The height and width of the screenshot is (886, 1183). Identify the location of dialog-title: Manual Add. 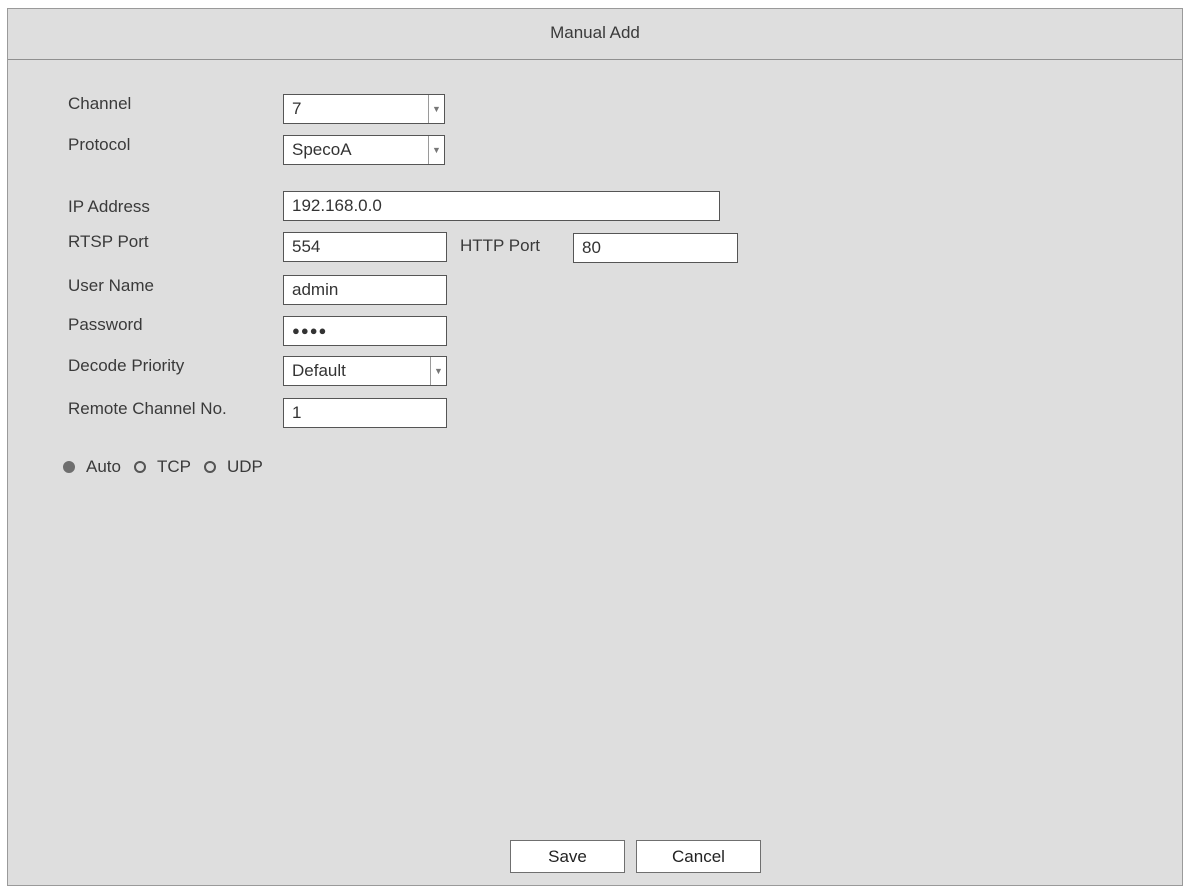
(595, 34).